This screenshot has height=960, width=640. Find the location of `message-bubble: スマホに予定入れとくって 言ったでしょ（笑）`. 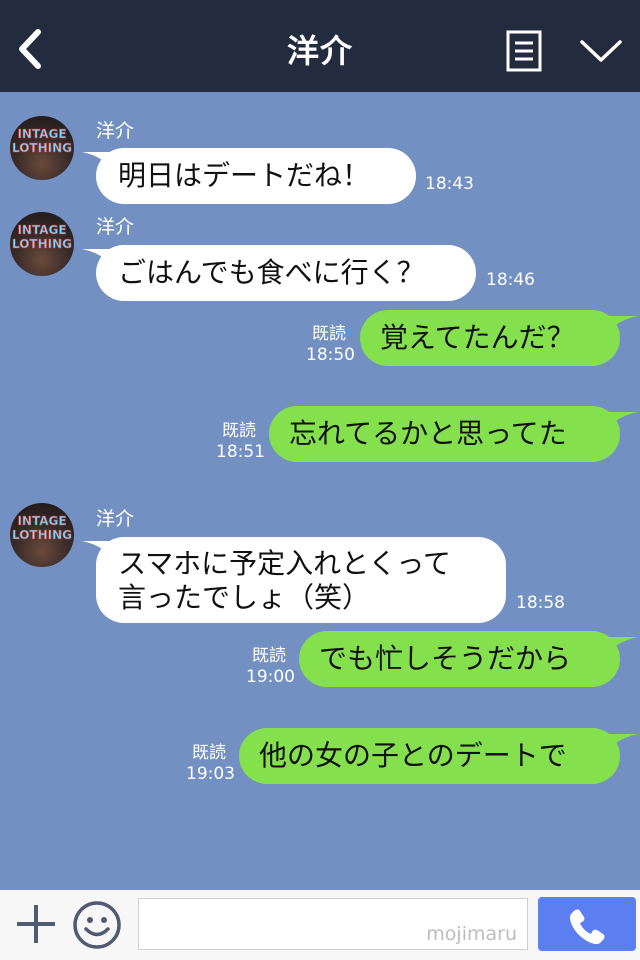

message-bubble: スマホに予定入れとくって 言ったでしょ（笑） is located at coordinates (301, 580).